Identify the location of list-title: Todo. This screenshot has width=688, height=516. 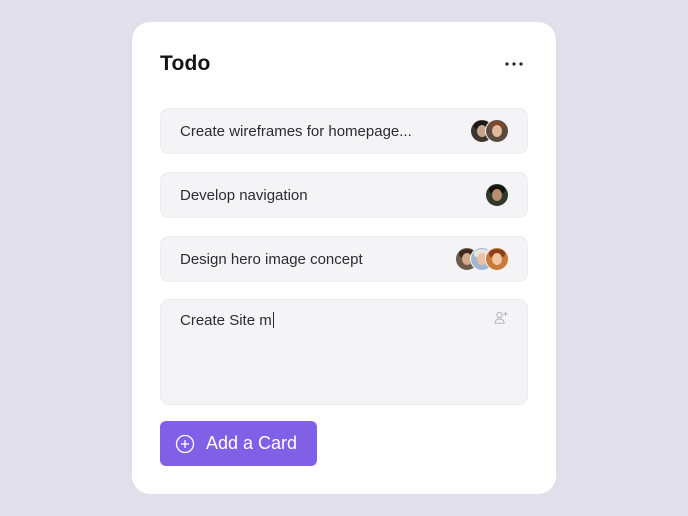
(185, 63).